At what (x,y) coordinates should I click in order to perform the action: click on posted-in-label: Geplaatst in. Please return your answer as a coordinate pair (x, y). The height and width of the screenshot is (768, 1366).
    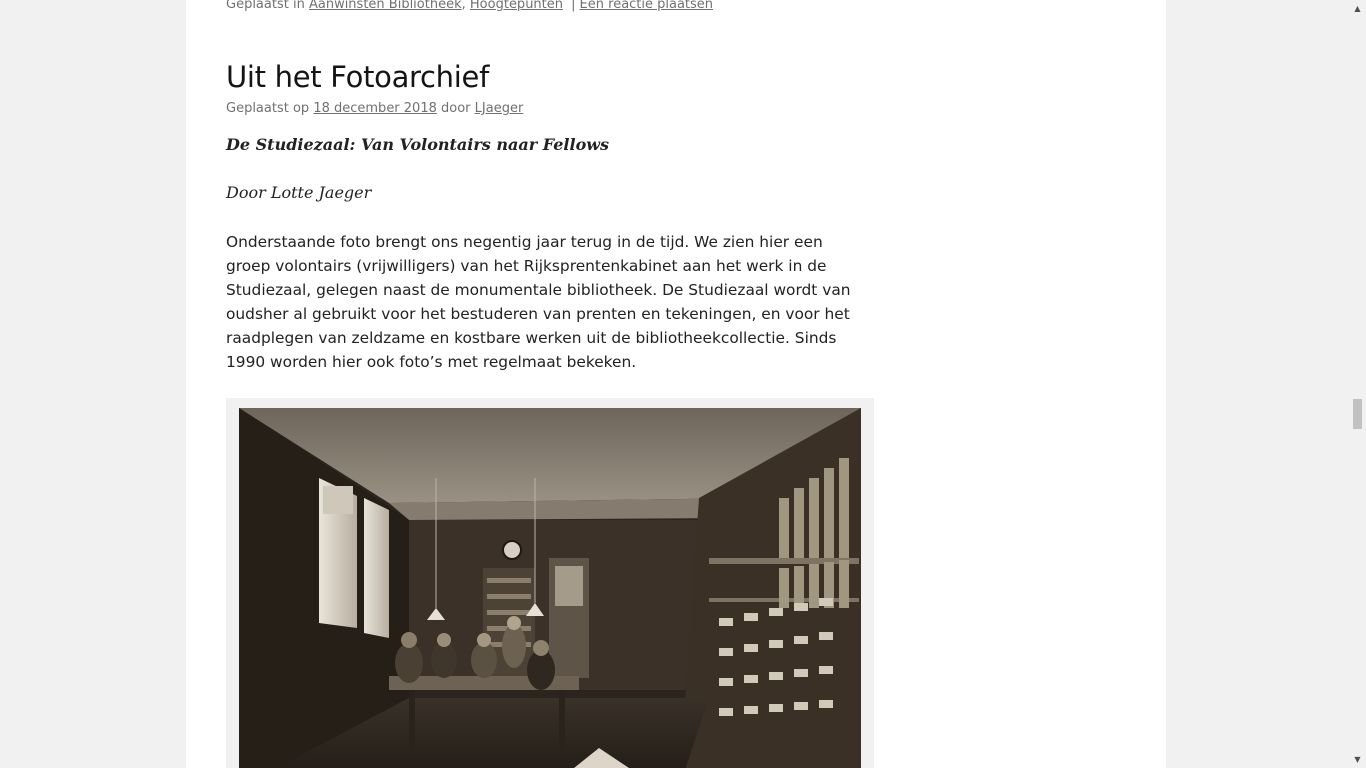
    Looking at the image, I should click on (265, 6).